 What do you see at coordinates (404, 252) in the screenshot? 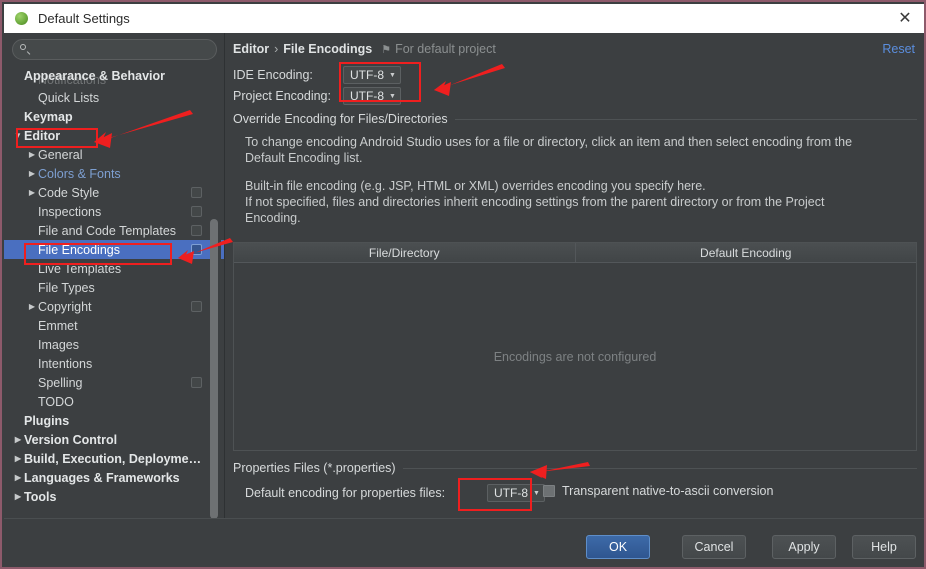
I see `column-header-file-directory: File/Directory` at bounding box center [404, 252].